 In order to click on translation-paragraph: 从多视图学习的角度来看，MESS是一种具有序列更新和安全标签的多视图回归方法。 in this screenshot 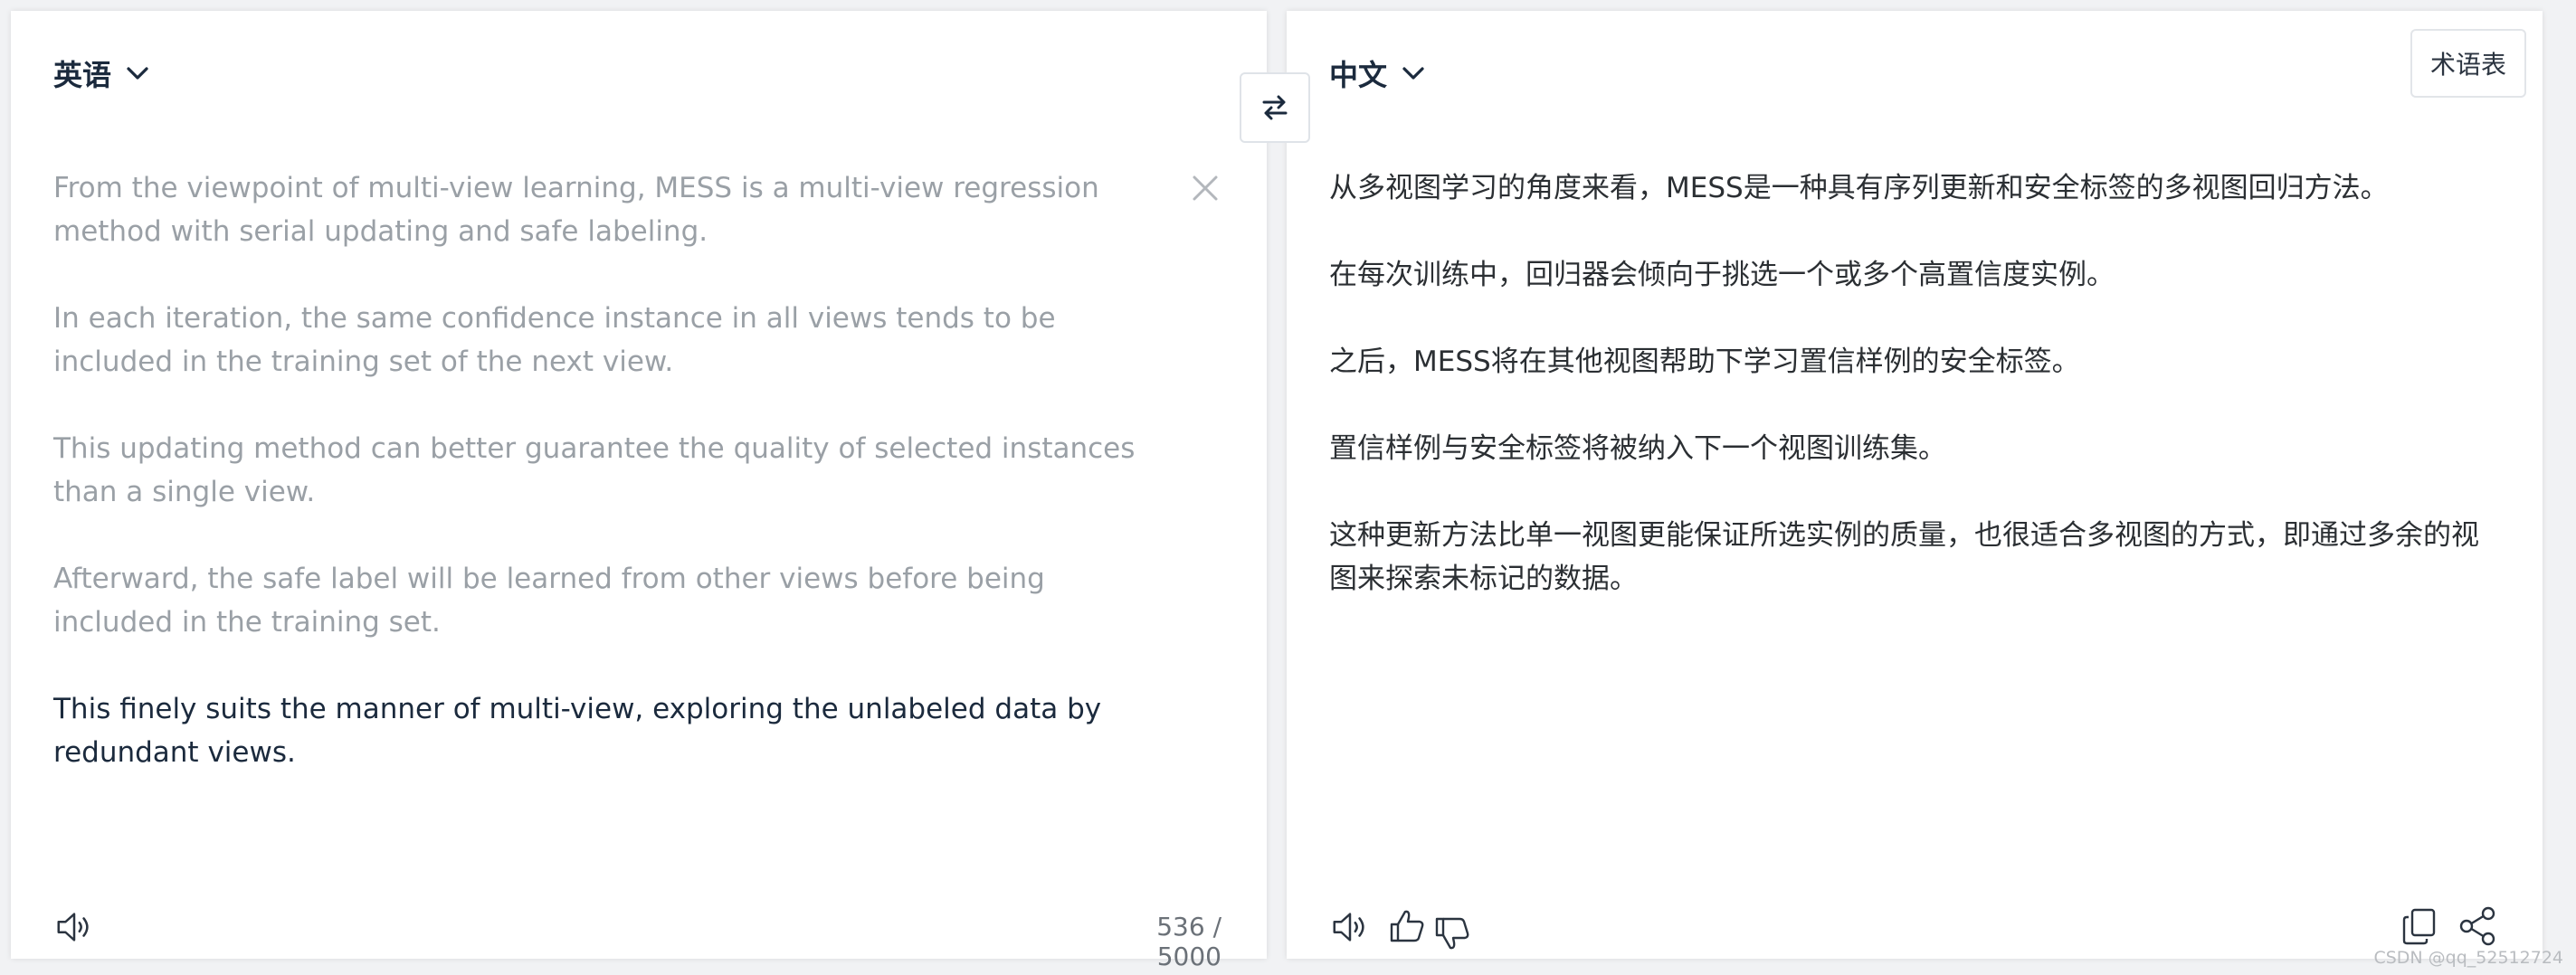, I will do `click(1859, 188)`.